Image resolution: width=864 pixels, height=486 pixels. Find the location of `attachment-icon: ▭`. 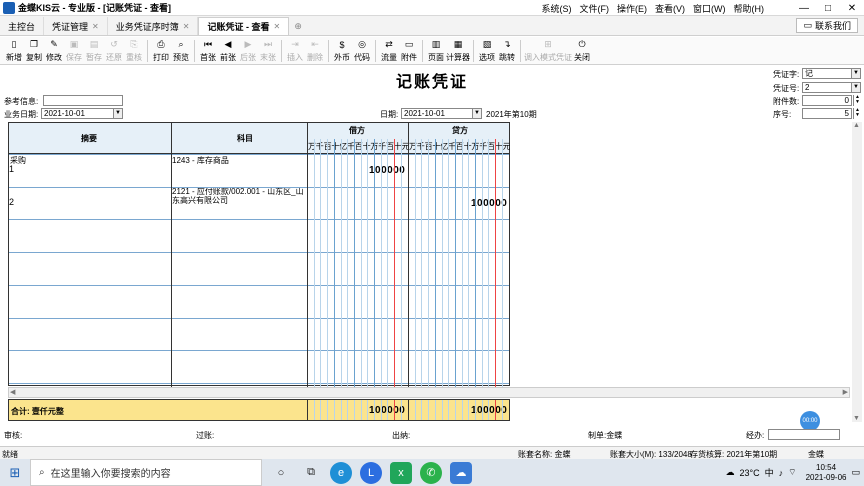

attachment-icon: ▭ is located at coordinates (409, 44).